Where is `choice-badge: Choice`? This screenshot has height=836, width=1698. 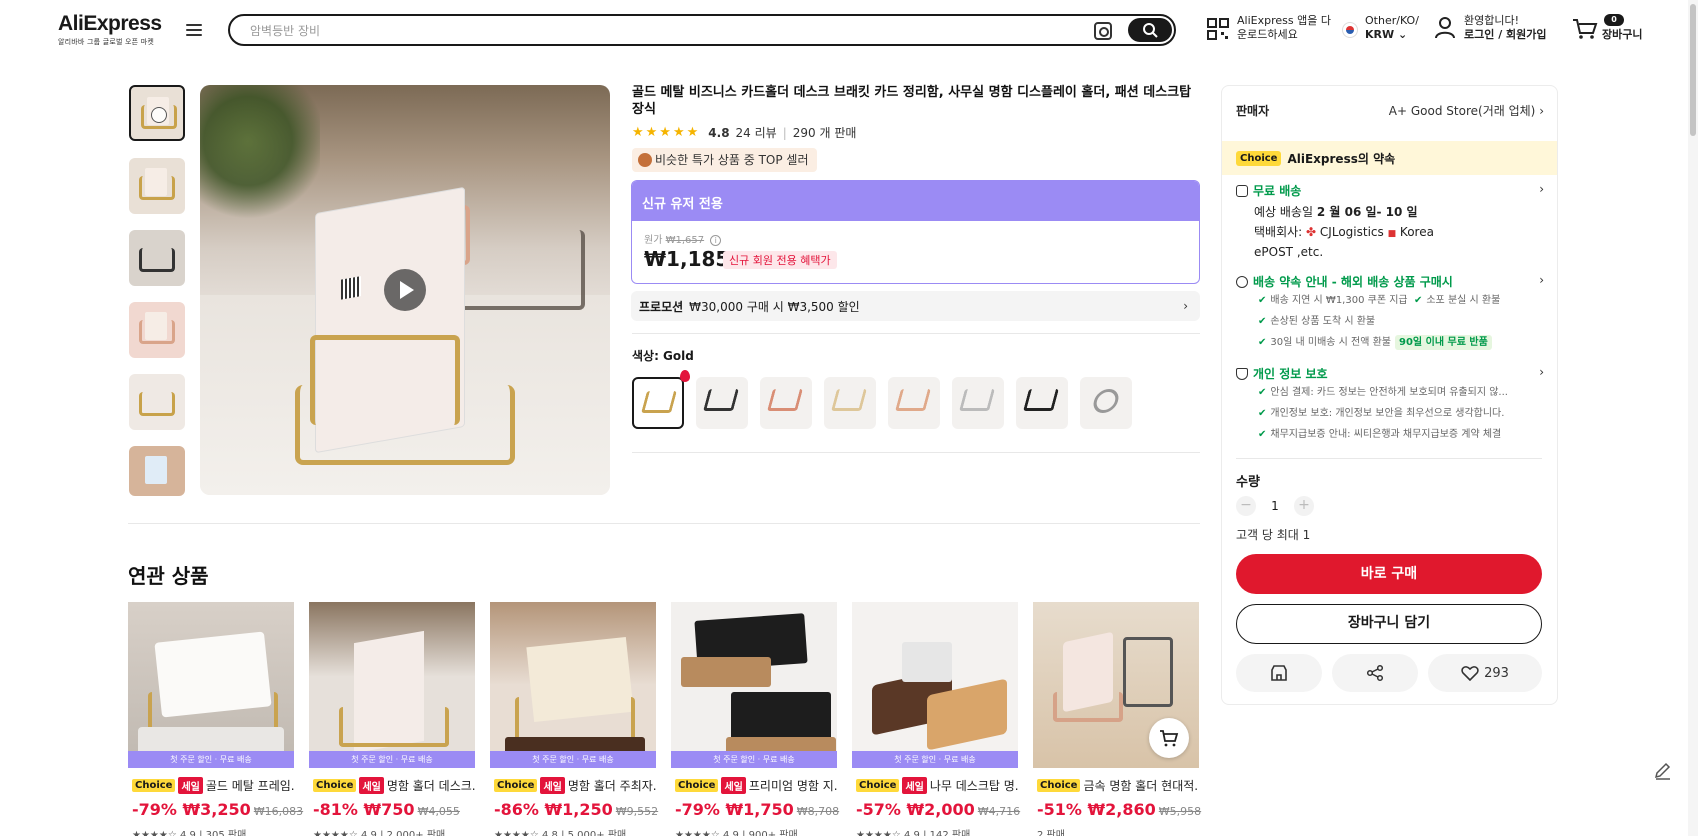 choice-badge: Choice is located at coordinates (1259, 158).